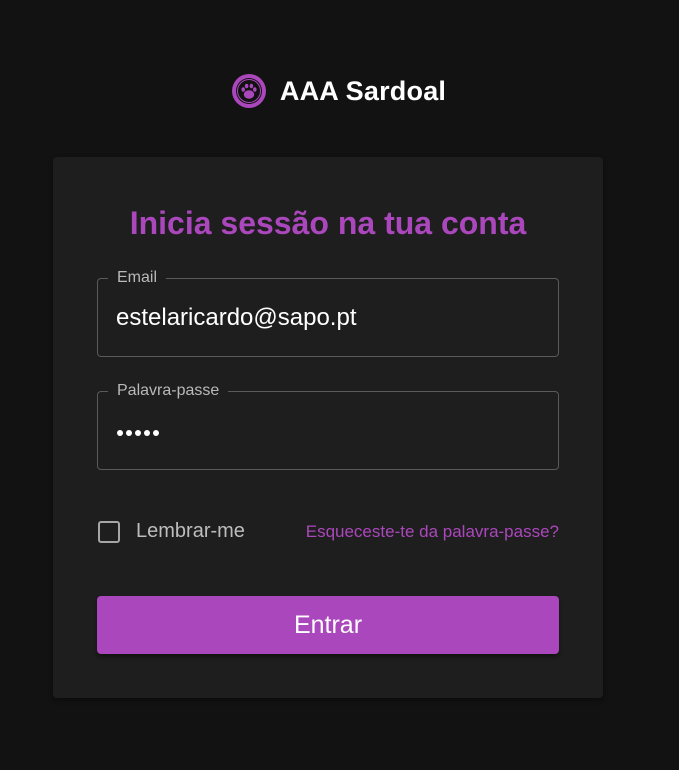  What do you see at coordinates (328, 223) in the screenshot?
I see `page-title: Inicia sessão na tua conta` at bounding box center [328, 223].